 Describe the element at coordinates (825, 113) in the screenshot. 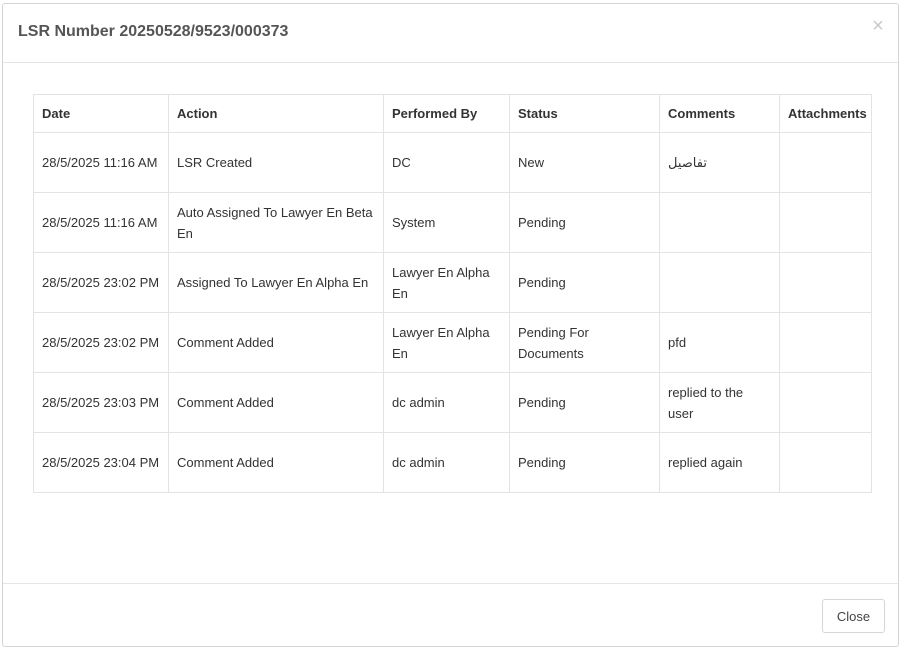

I see `column-header-attachments: Attachments` at that location.